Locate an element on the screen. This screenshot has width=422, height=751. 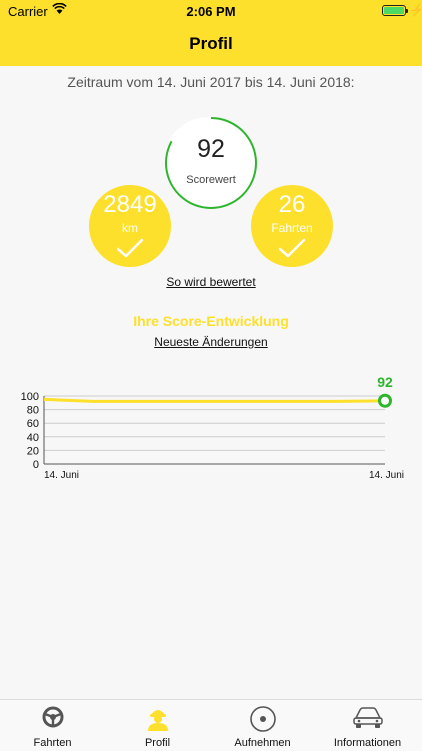
latest-changes-link-row: Neueste Änderungen is located at coordinates (211, 342).